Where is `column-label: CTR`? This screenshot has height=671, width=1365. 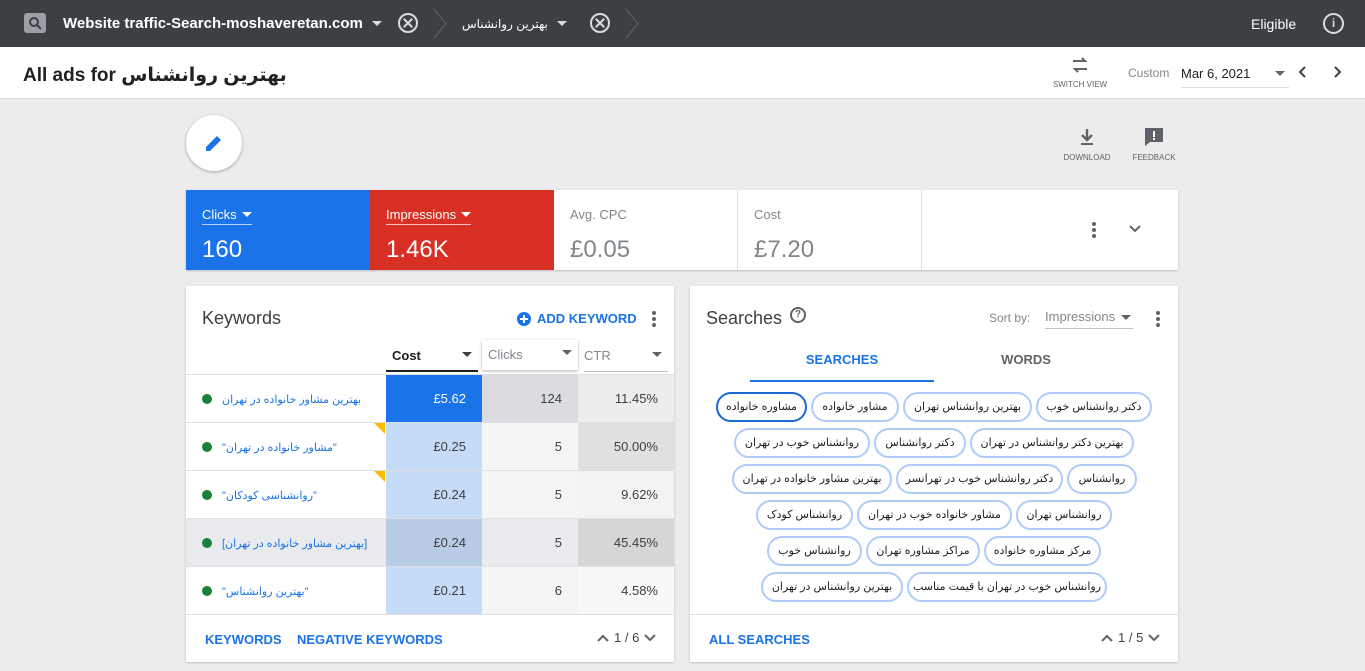
column-label: CTR is located at coordinates (597, 355).